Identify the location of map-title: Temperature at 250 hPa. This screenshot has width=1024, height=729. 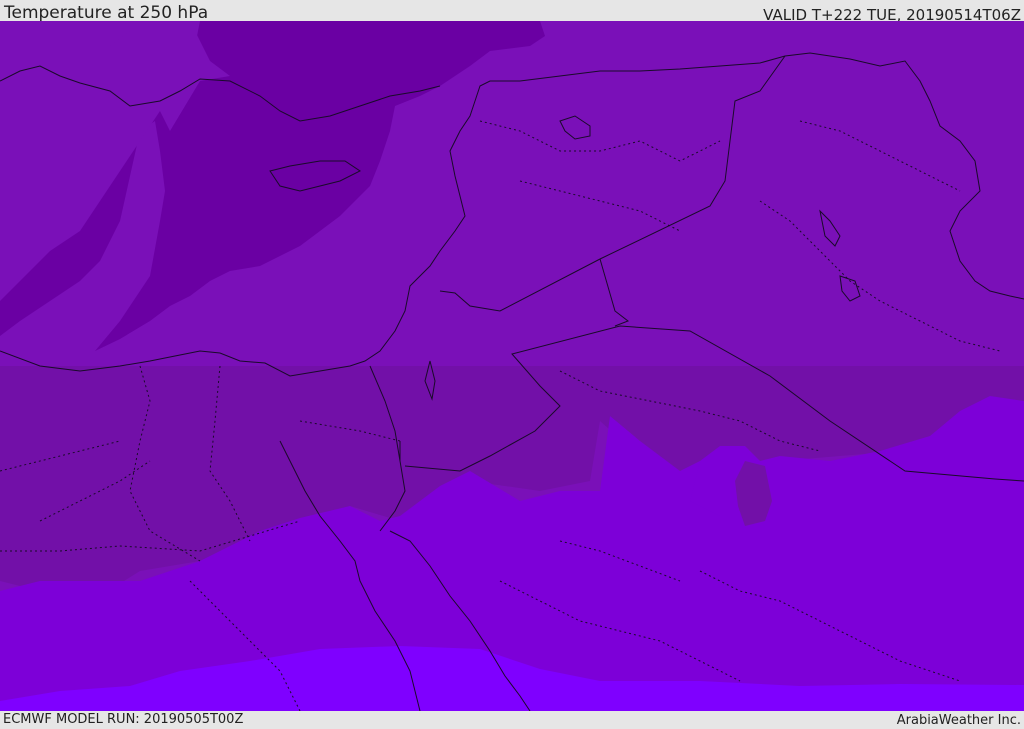
(106, 13).